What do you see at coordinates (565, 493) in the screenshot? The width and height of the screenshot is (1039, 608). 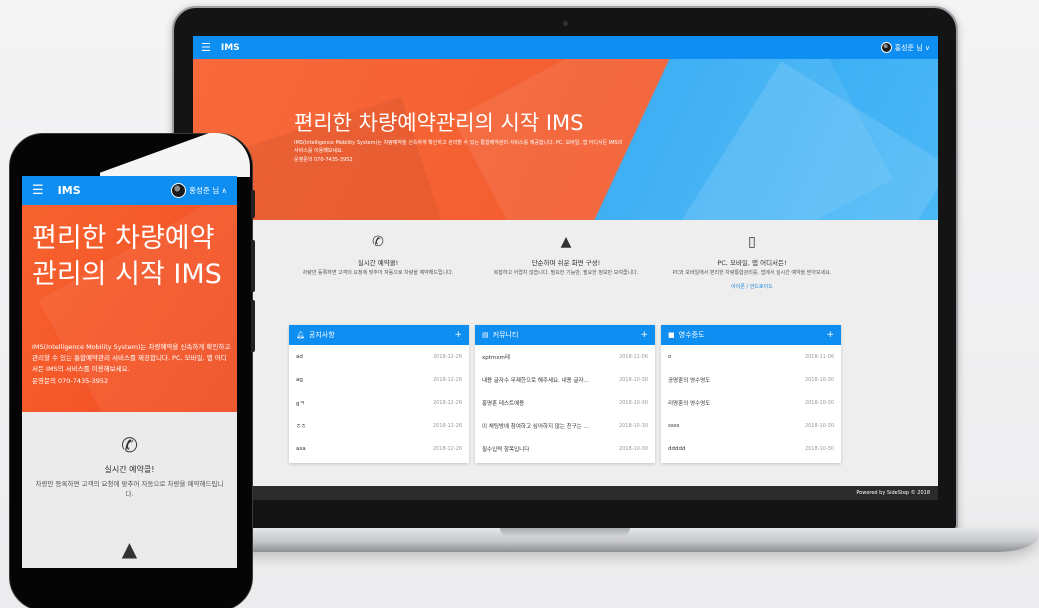 I see `footer: Powered by SideStep © 2018` at bounding box center [565, 493].